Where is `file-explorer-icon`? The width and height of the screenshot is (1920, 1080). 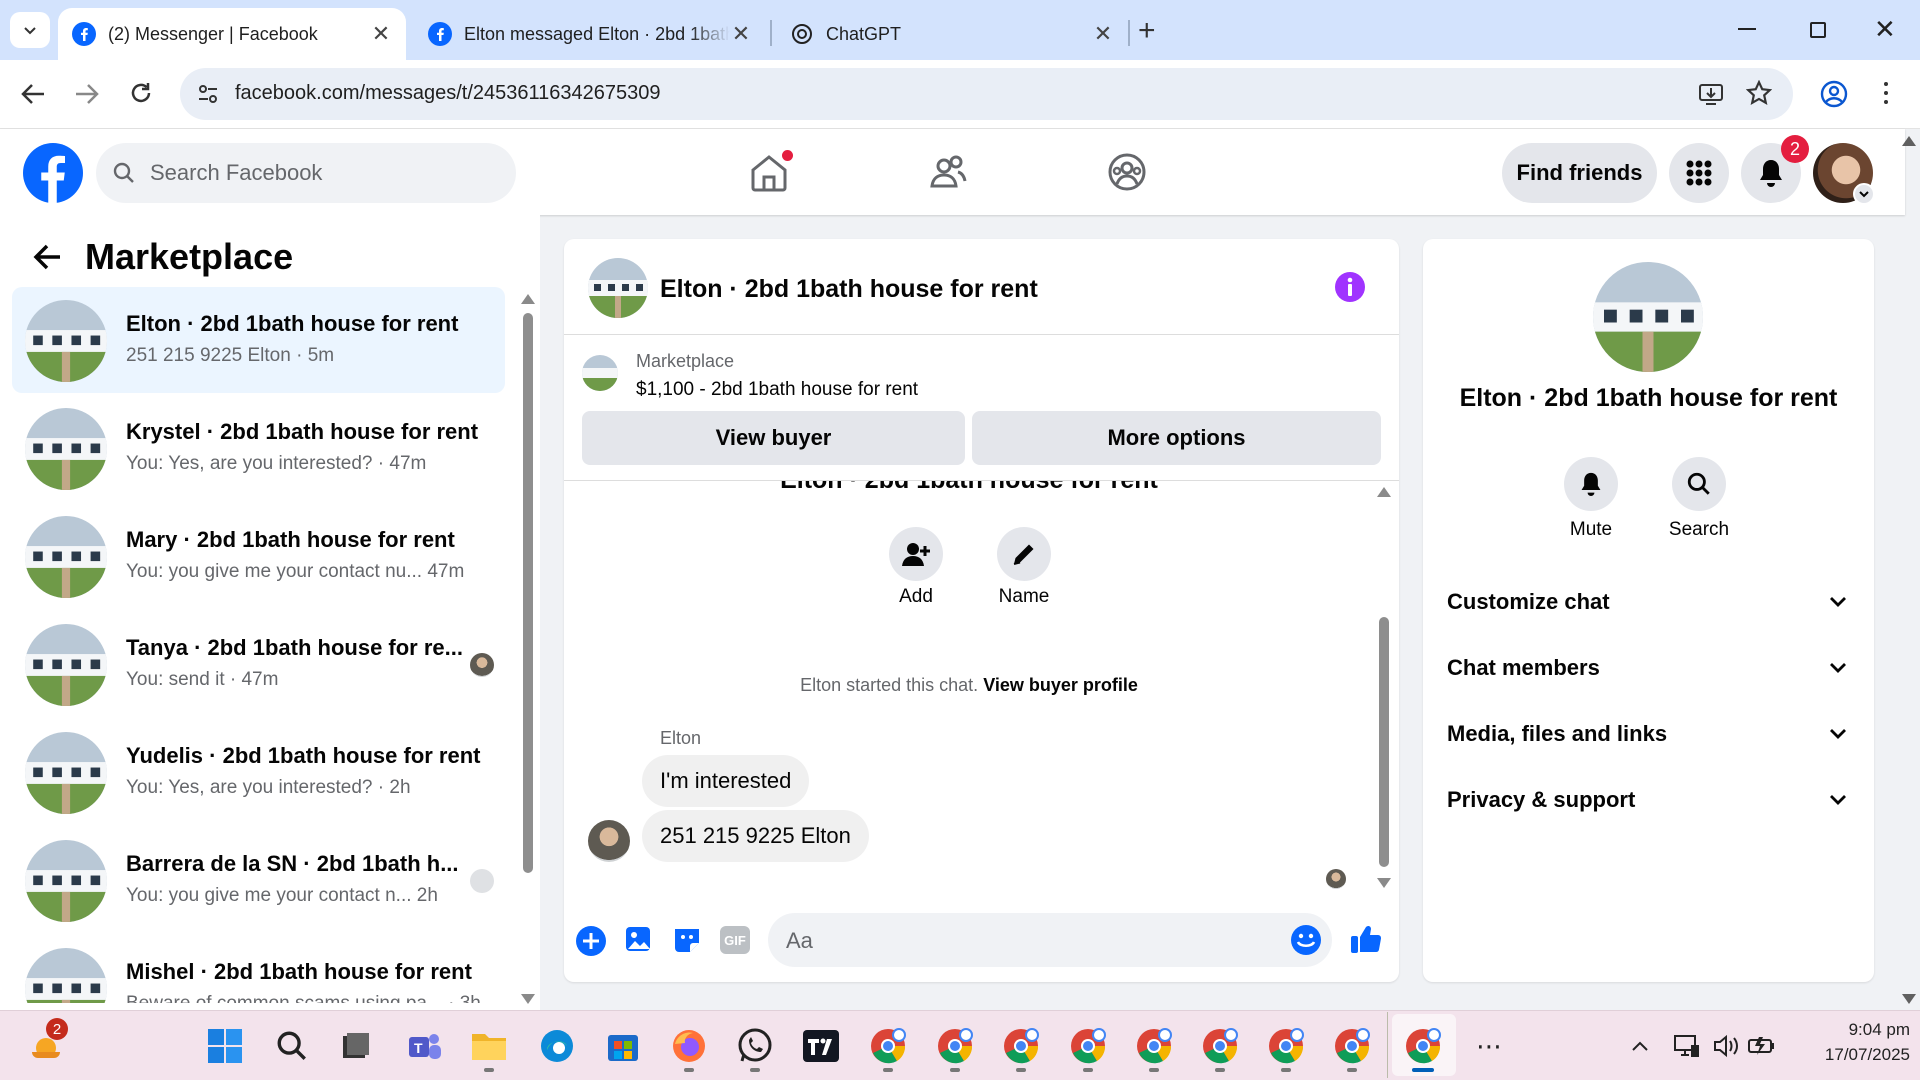 file-explorer-icon is located at coordinates (489, 1046).